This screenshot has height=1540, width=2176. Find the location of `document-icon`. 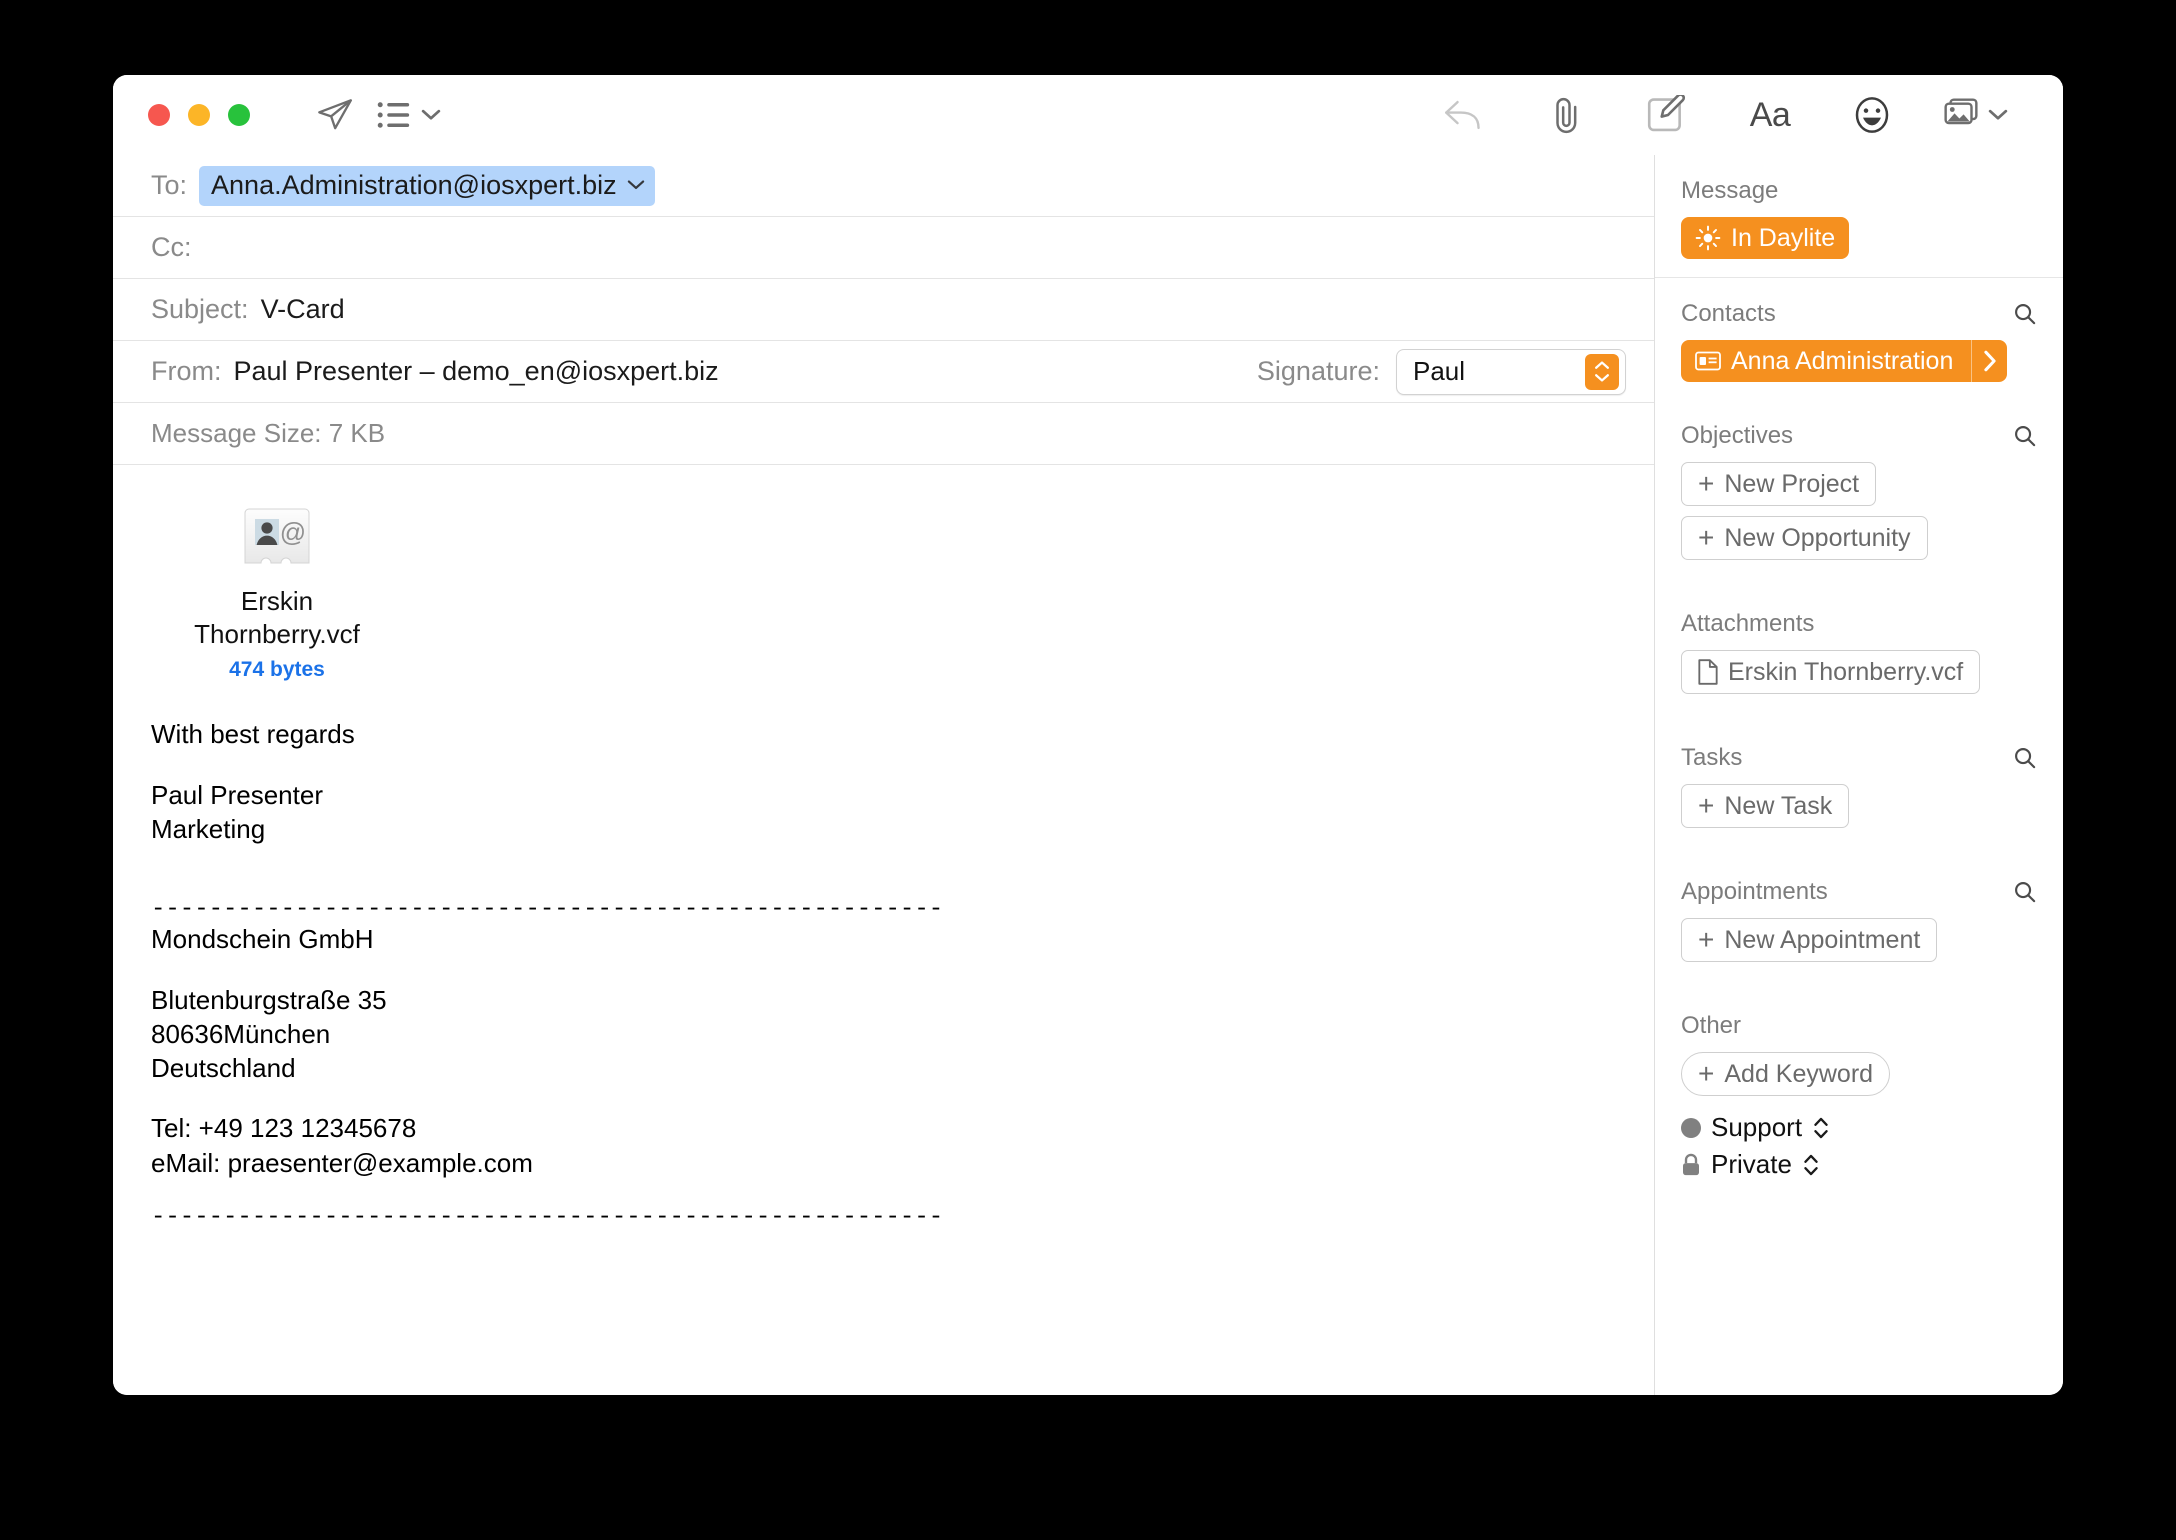

document-icon is located at coordinates (1708, 672).